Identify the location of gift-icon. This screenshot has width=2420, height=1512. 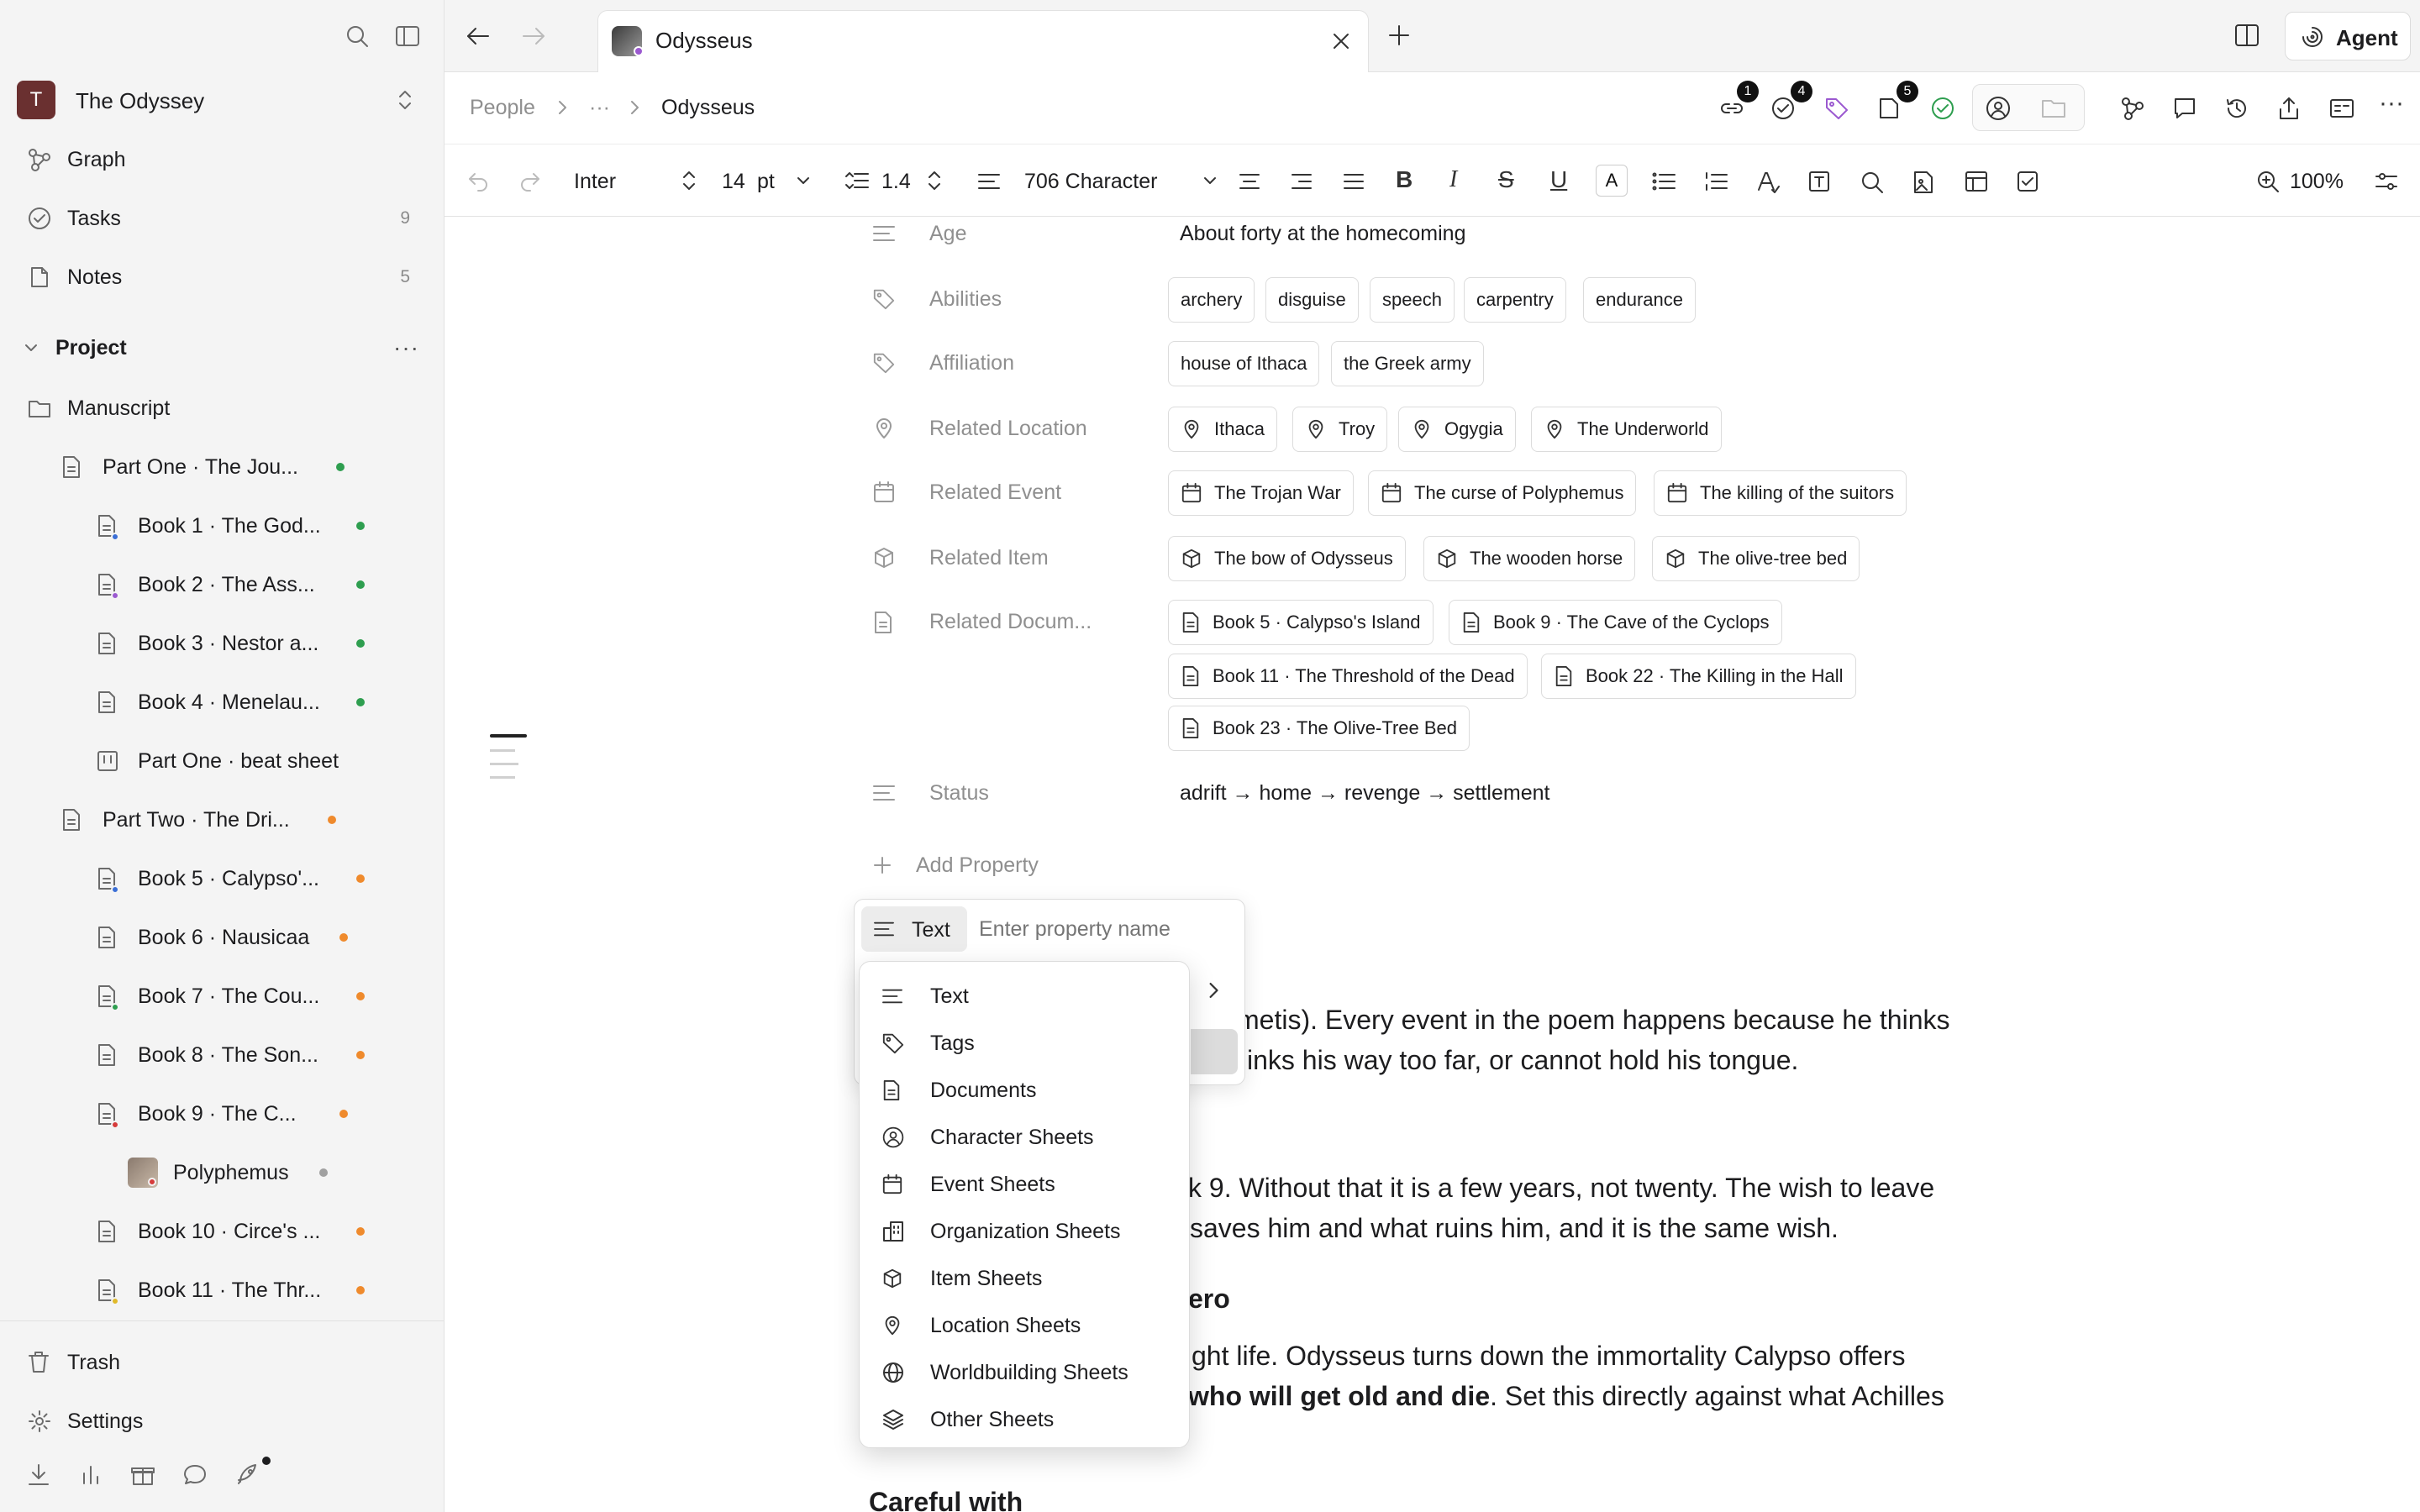
(142, 1475).